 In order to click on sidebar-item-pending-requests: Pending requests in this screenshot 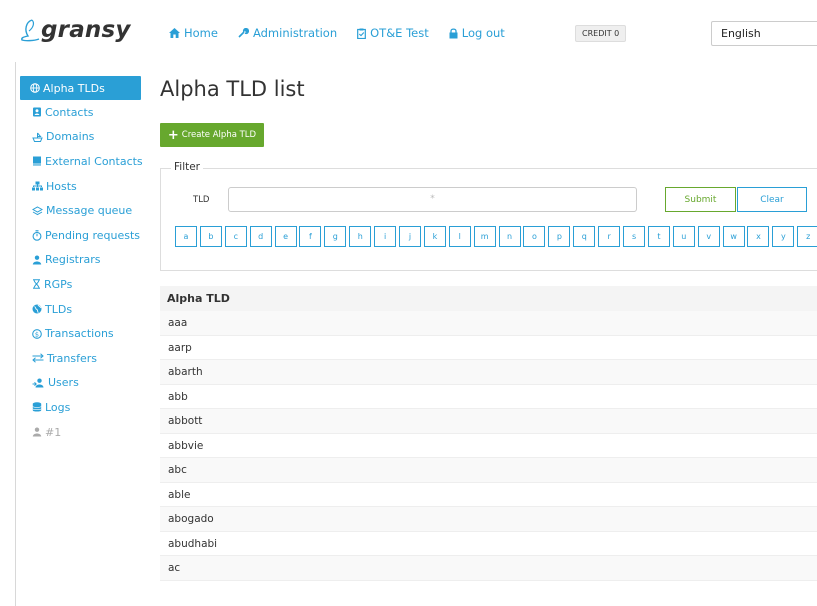, I will do `click(80, 235)`.